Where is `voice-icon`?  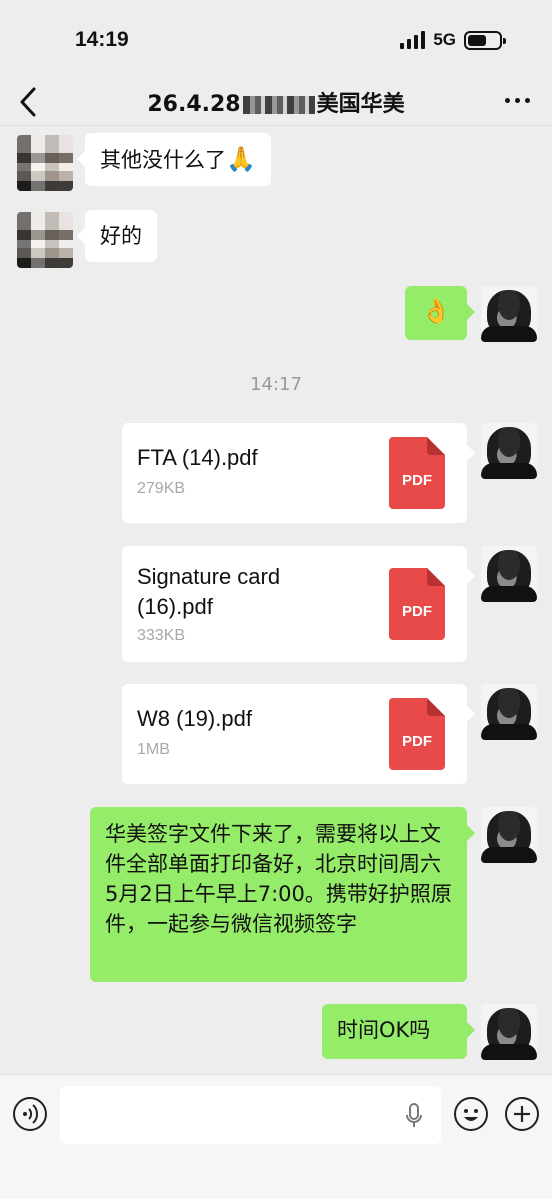 voice-icon is located at coordinates (31, 1114).